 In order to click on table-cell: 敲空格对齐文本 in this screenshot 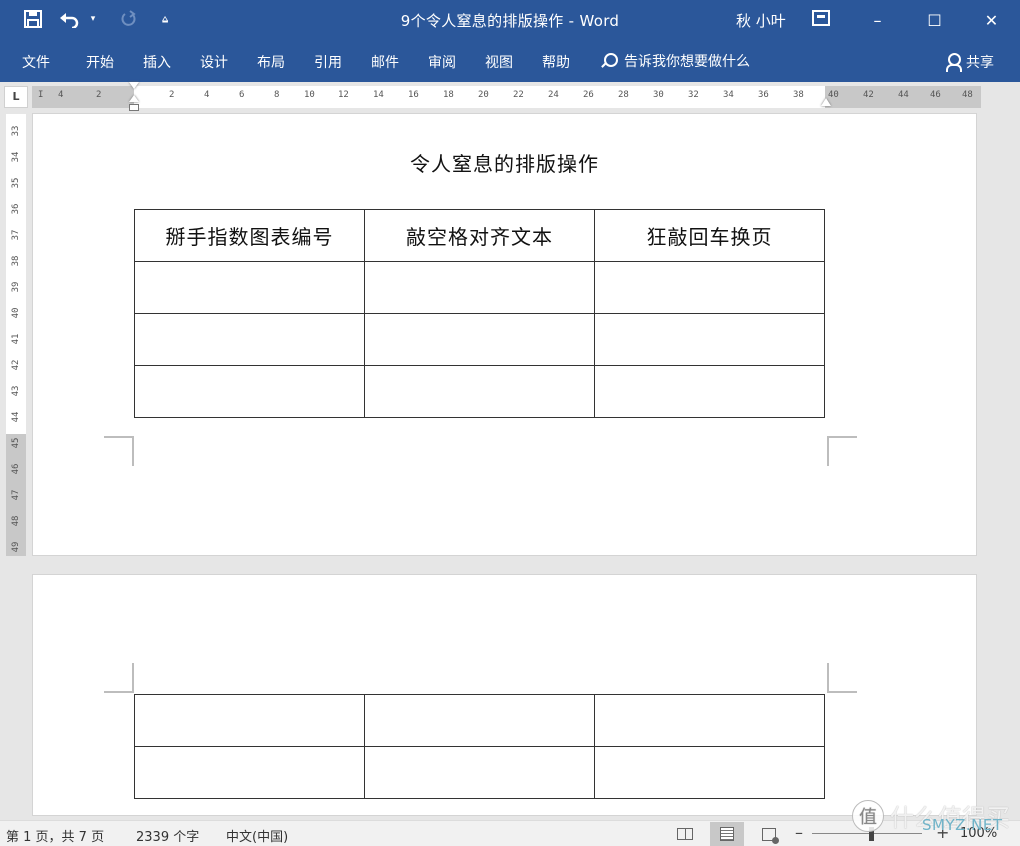, I will do `click(479, 235)`.